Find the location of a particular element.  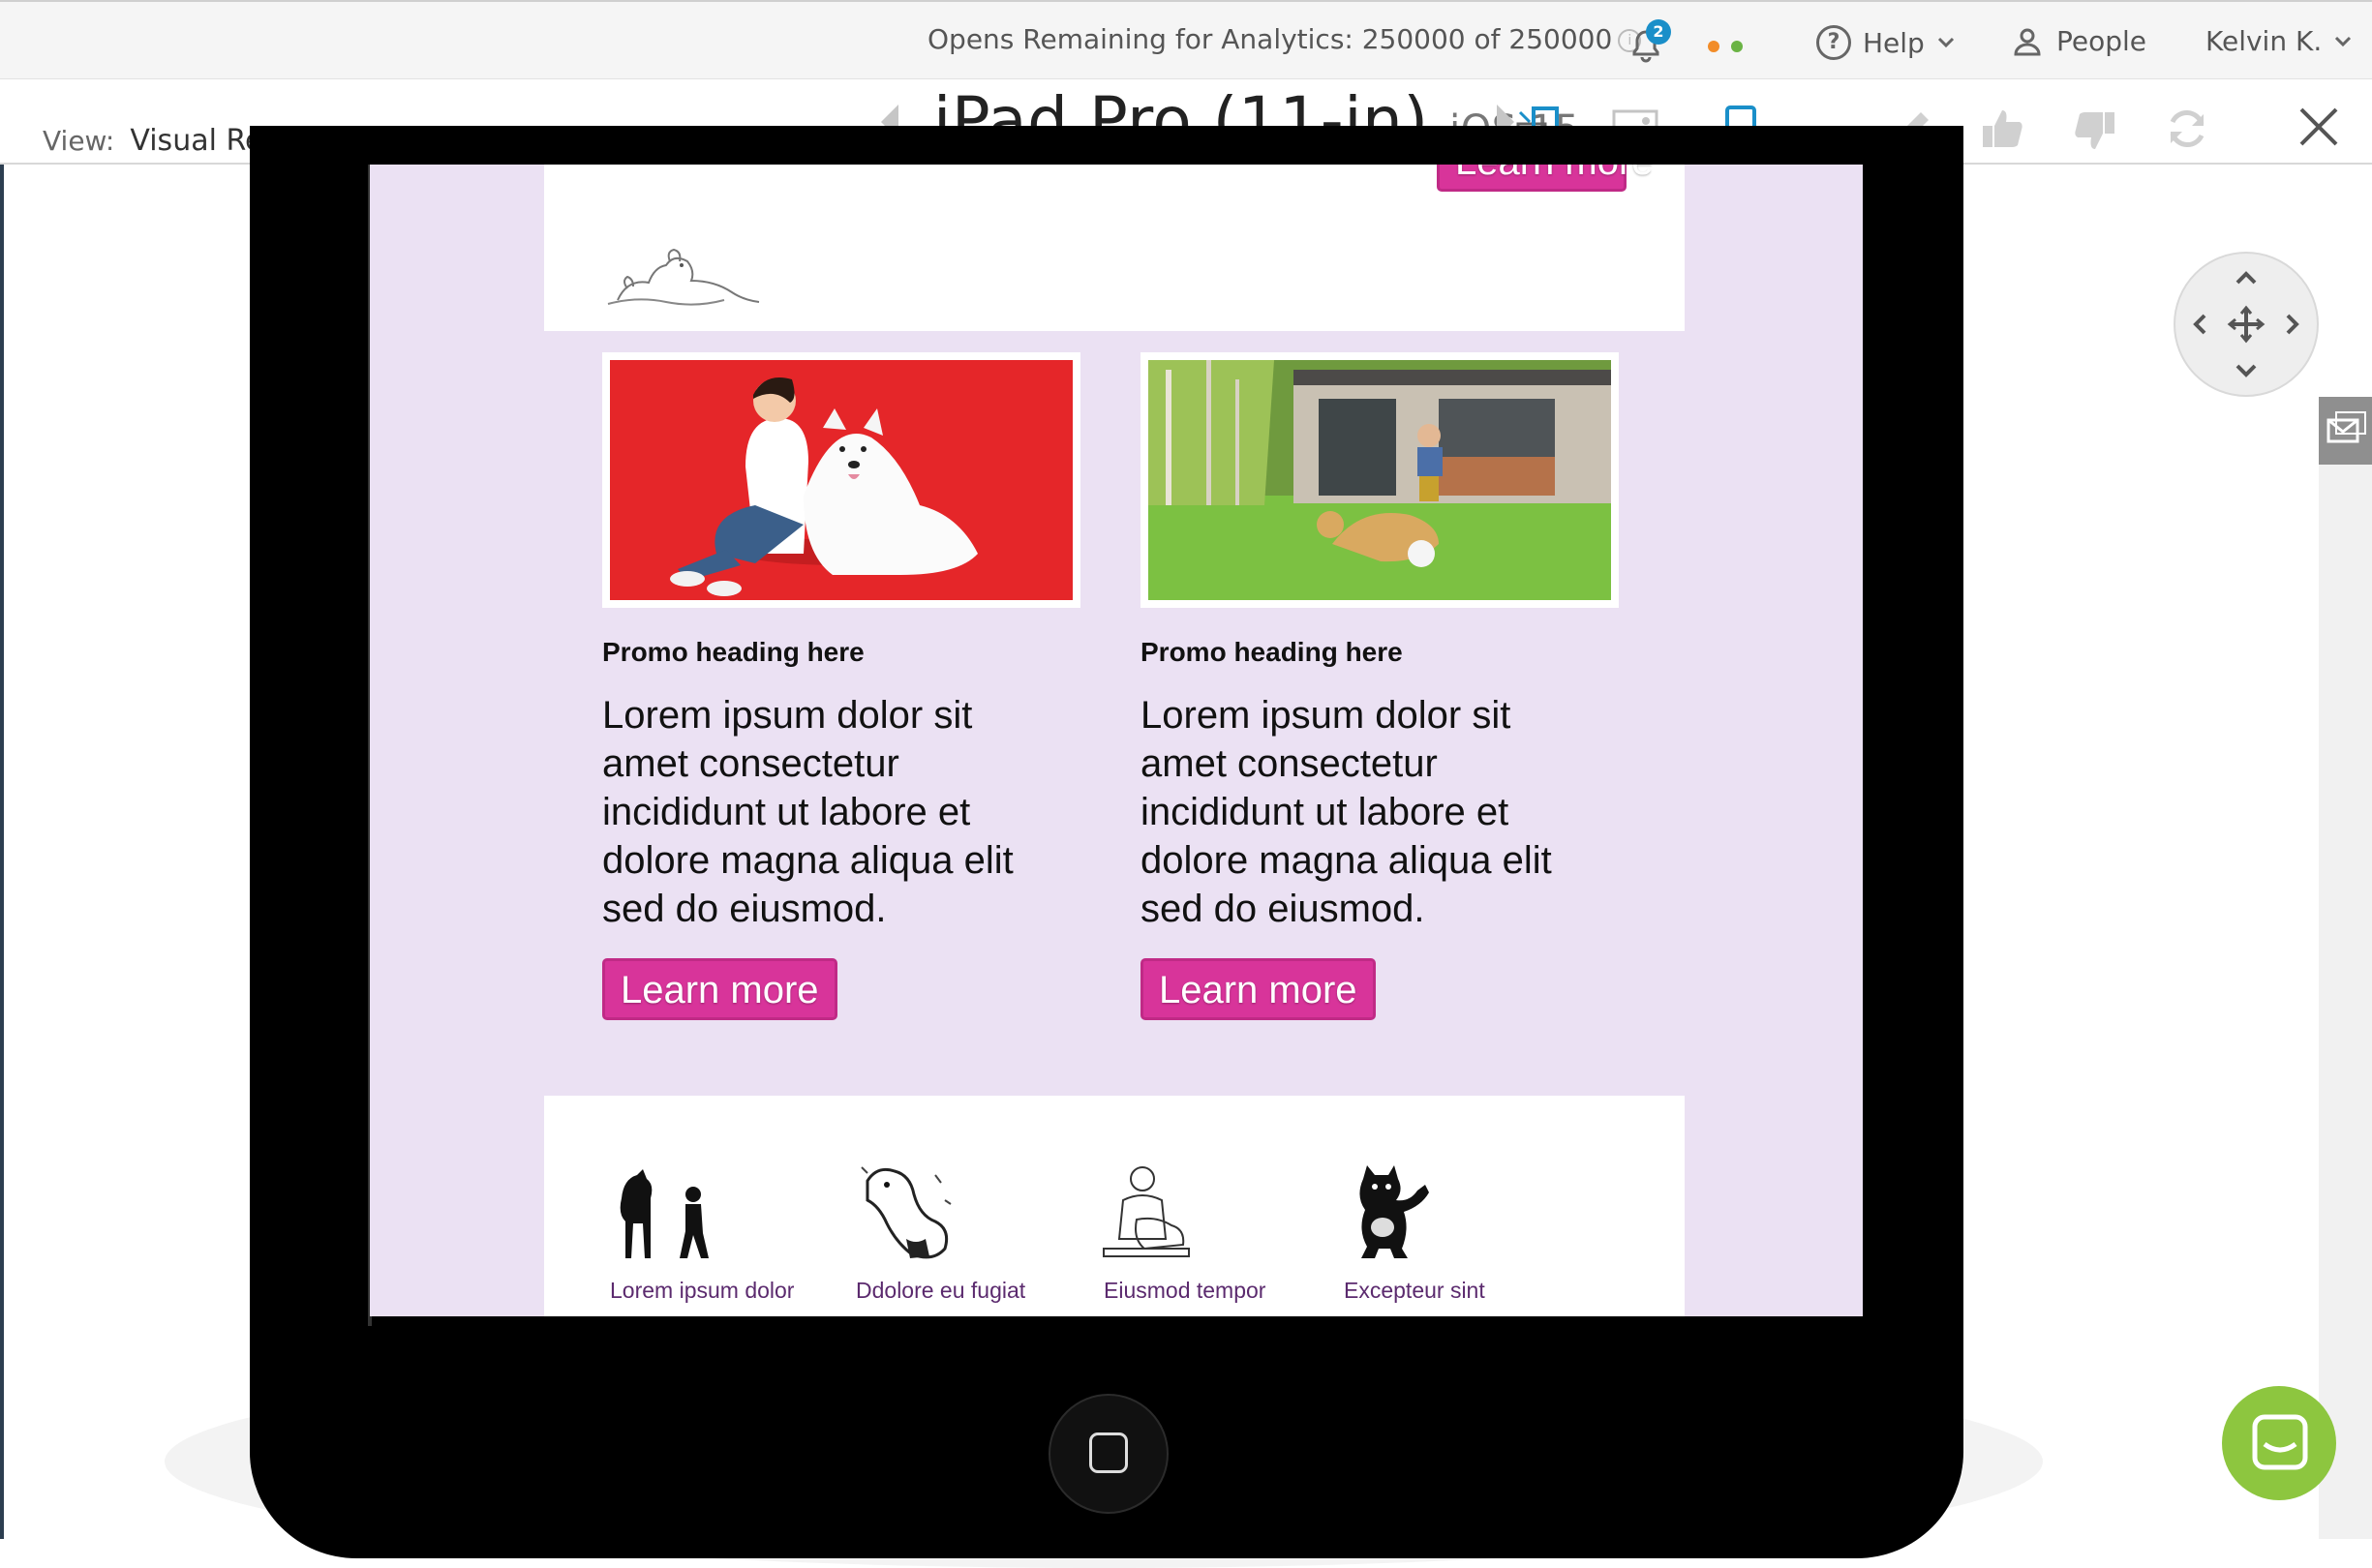

icon-label-3: Eiusmod tempor is located at coordinates (1185, 1290).